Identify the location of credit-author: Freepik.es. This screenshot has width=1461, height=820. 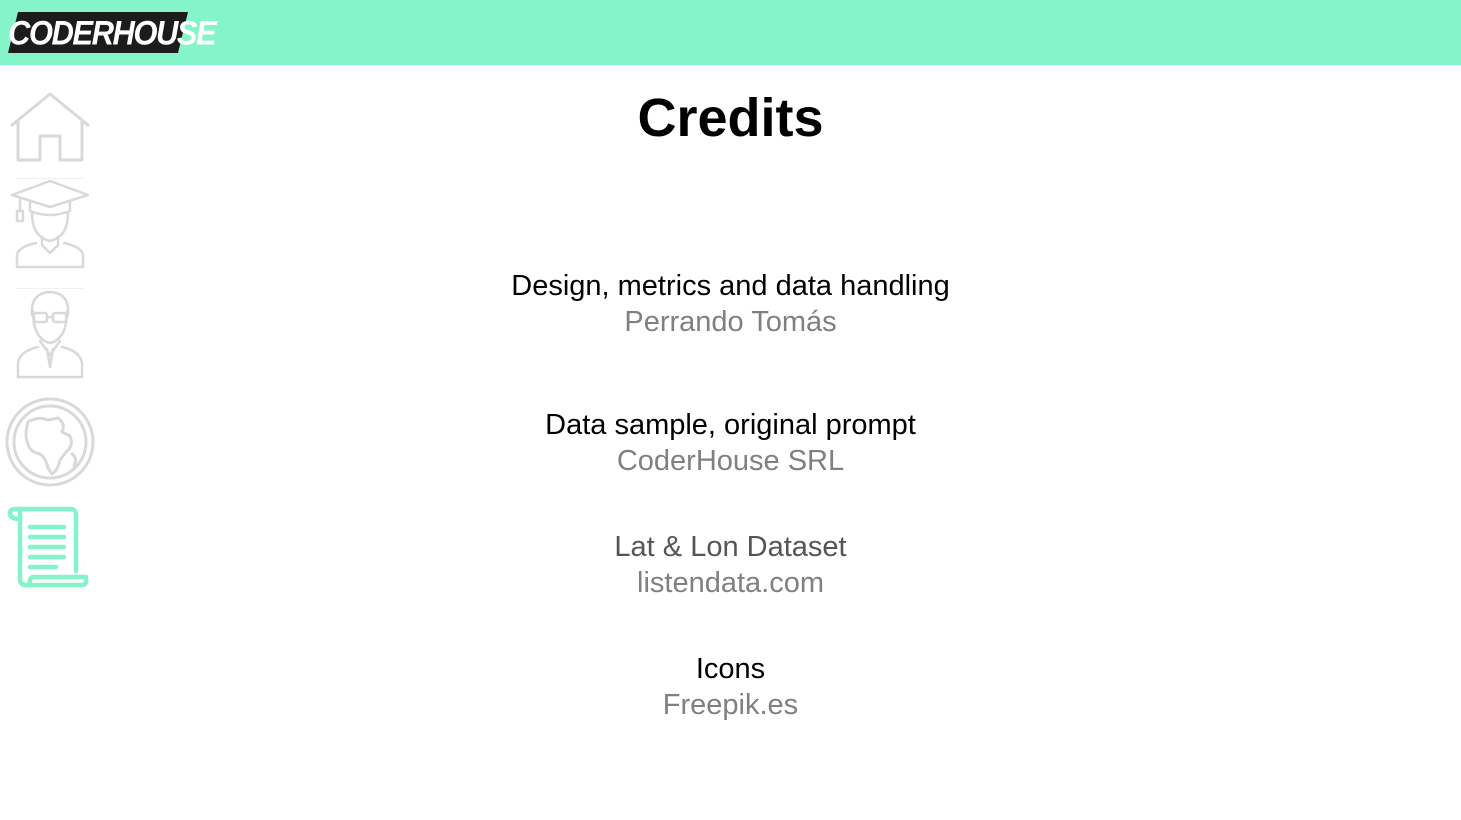
(730, 705).